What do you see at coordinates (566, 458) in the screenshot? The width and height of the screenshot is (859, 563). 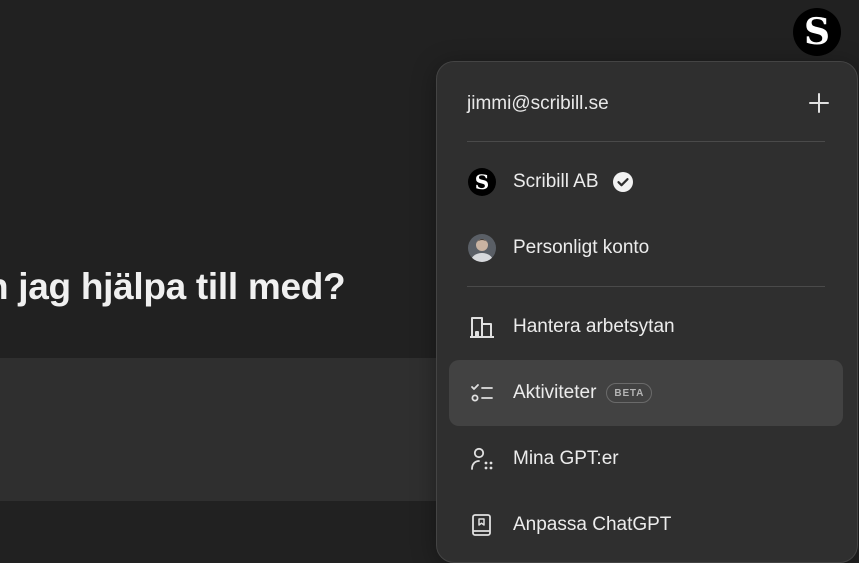 I see `menu-item-label: Mina GPT:er` at bounding box center [566, 458].